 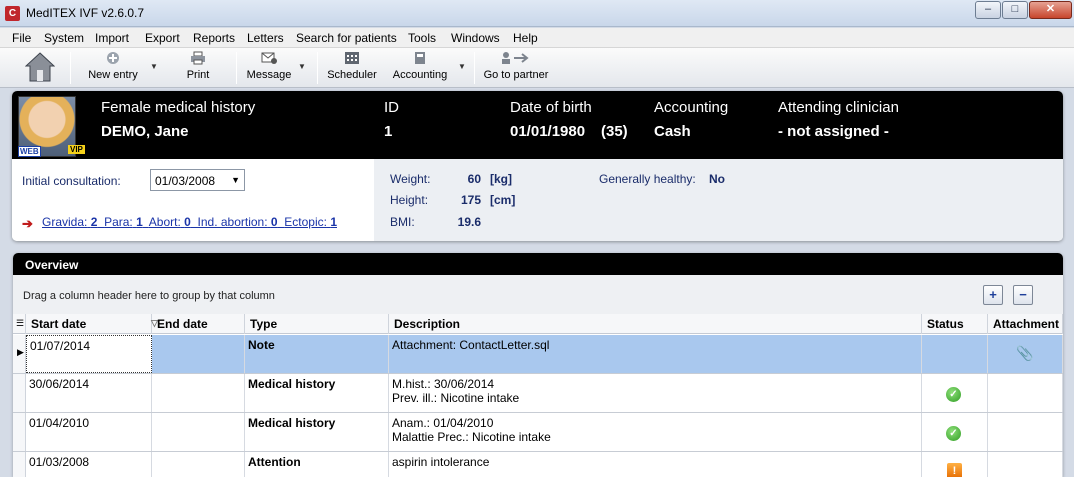 What do you see at coordinates (198, 68) in the screenshot?
I see `print-button: Print` at bounding box center [198, 68].